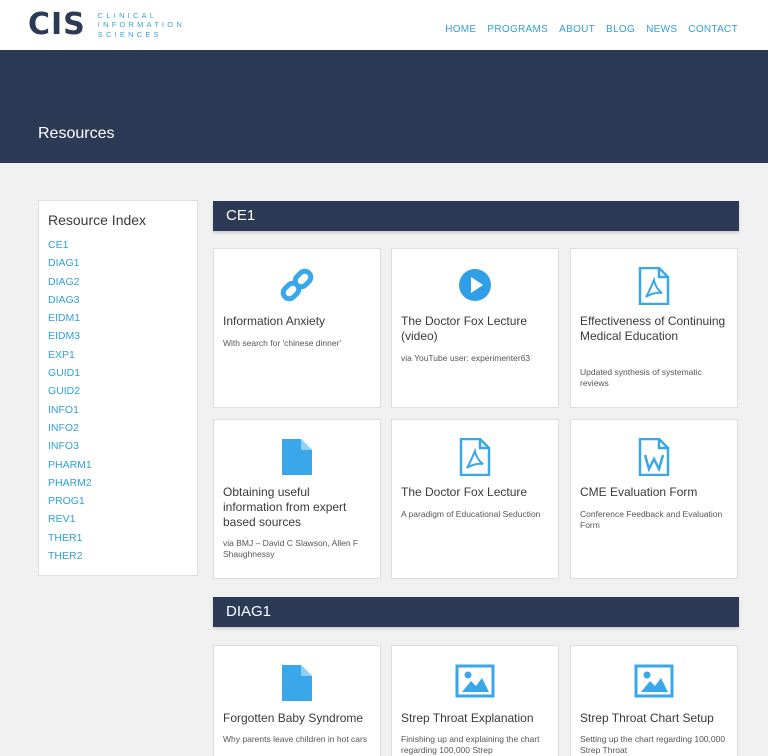 Image resolution: width=768 pixels, height=756 pixels. What do you see at coordinates (297, 285) in the screenshot?
I see `link-icon` at bounding box center [297, 285].